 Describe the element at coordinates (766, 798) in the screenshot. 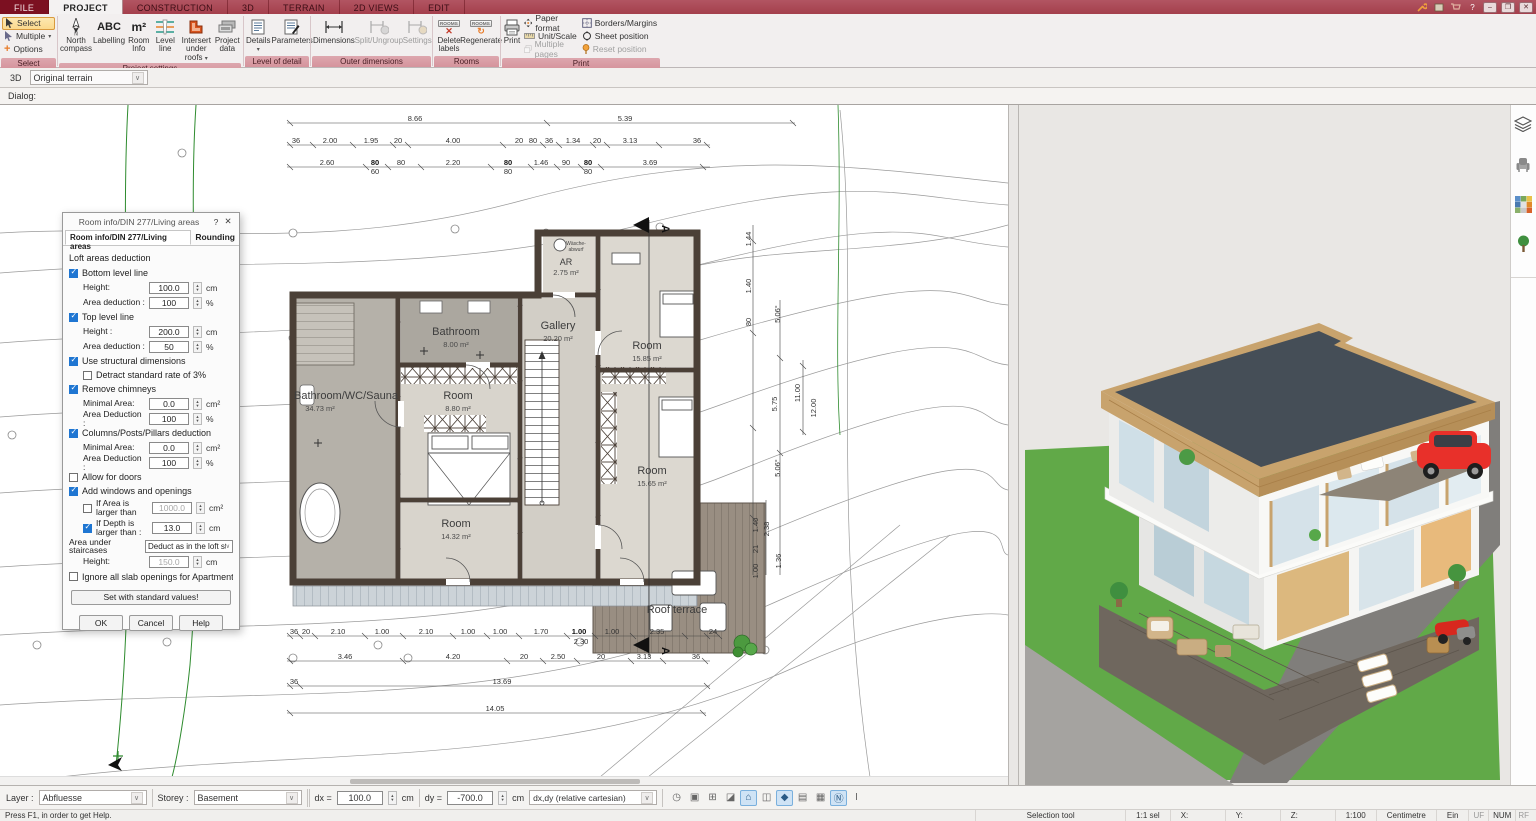

I see `texture-view-icon: ◫` at that location.